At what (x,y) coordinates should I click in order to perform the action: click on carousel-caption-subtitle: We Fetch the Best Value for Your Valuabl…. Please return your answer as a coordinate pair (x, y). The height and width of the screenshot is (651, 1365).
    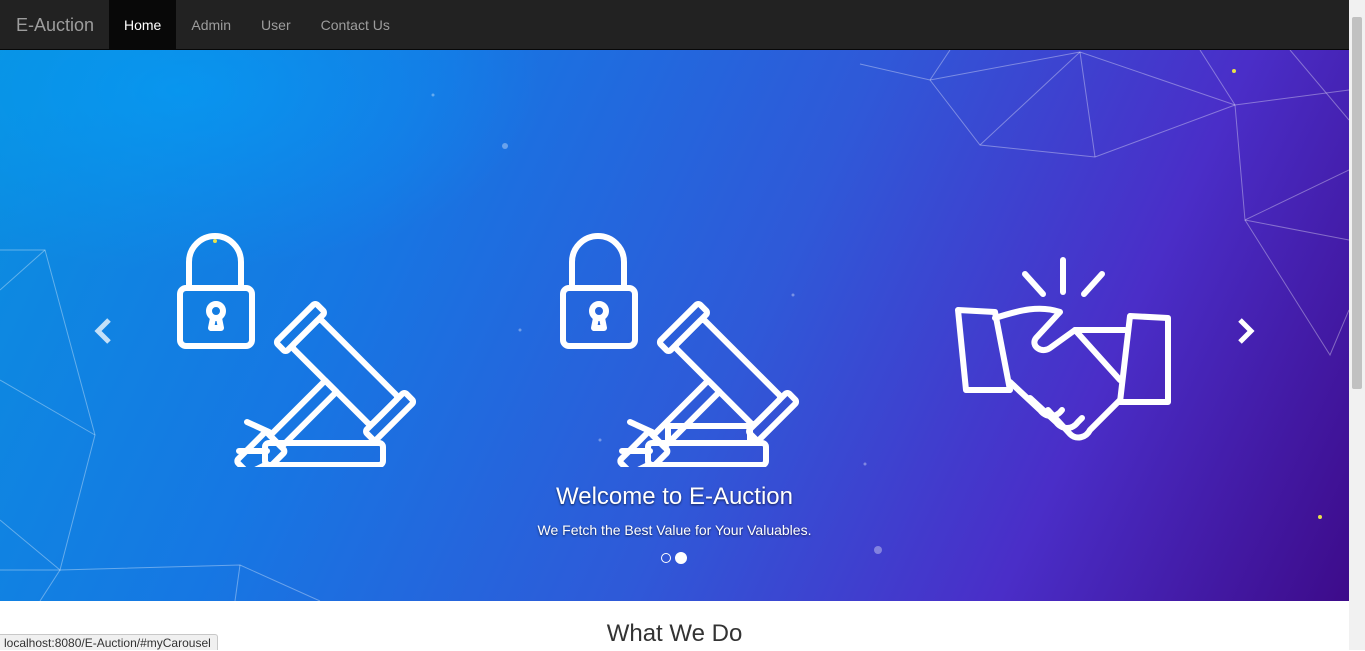
    Looking at the image, I should click on (674, 530).